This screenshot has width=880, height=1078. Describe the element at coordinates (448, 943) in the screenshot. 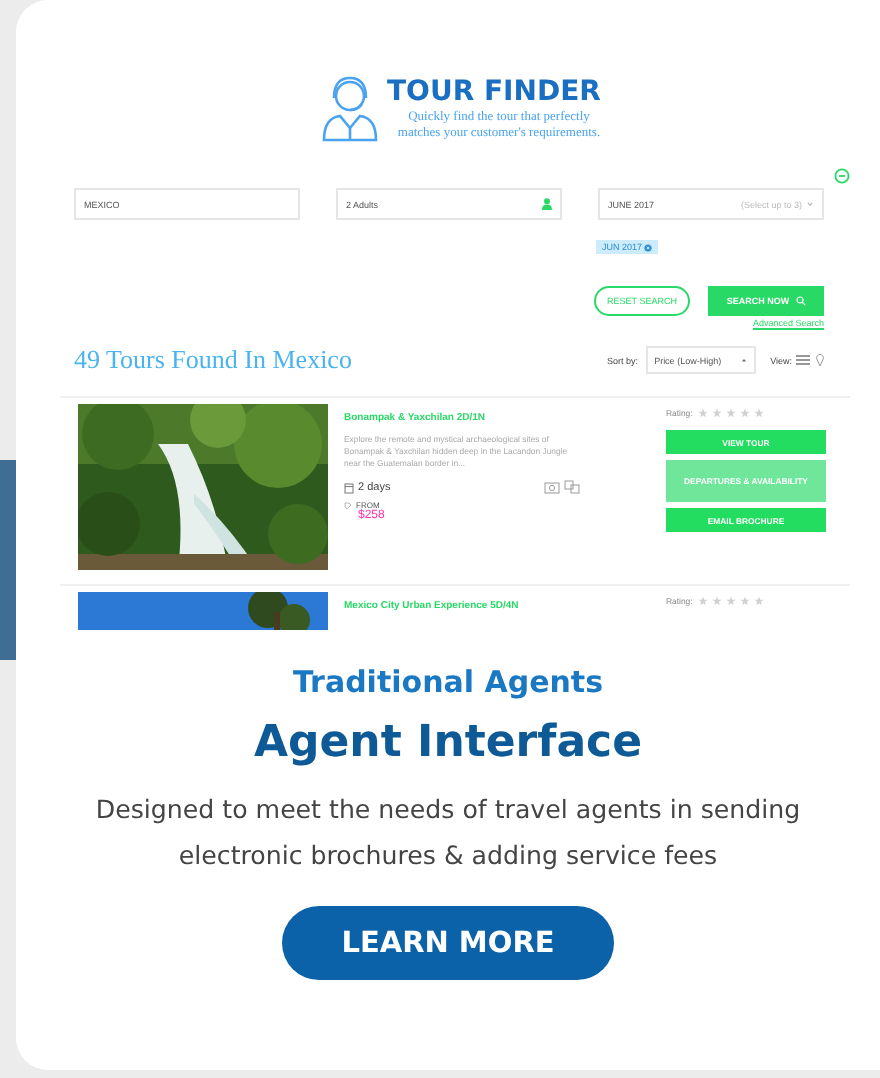

I see `learn-more-button: LEARN MORE` at that location.